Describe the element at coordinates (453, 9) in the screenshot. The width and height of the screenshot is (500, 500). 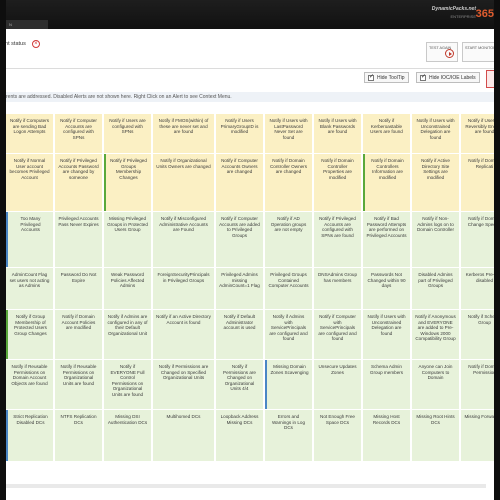
I see `brand-name: DynamicPacks.net` at that location.